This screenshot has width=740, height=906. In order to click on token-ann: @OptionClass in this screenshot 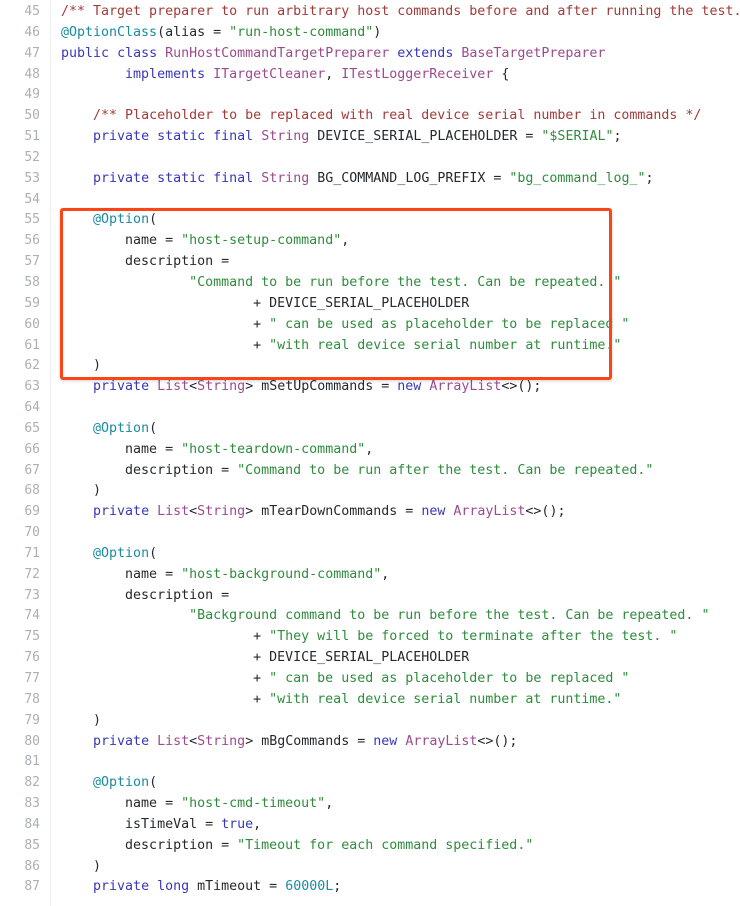, I will do `click(109, 32)`.